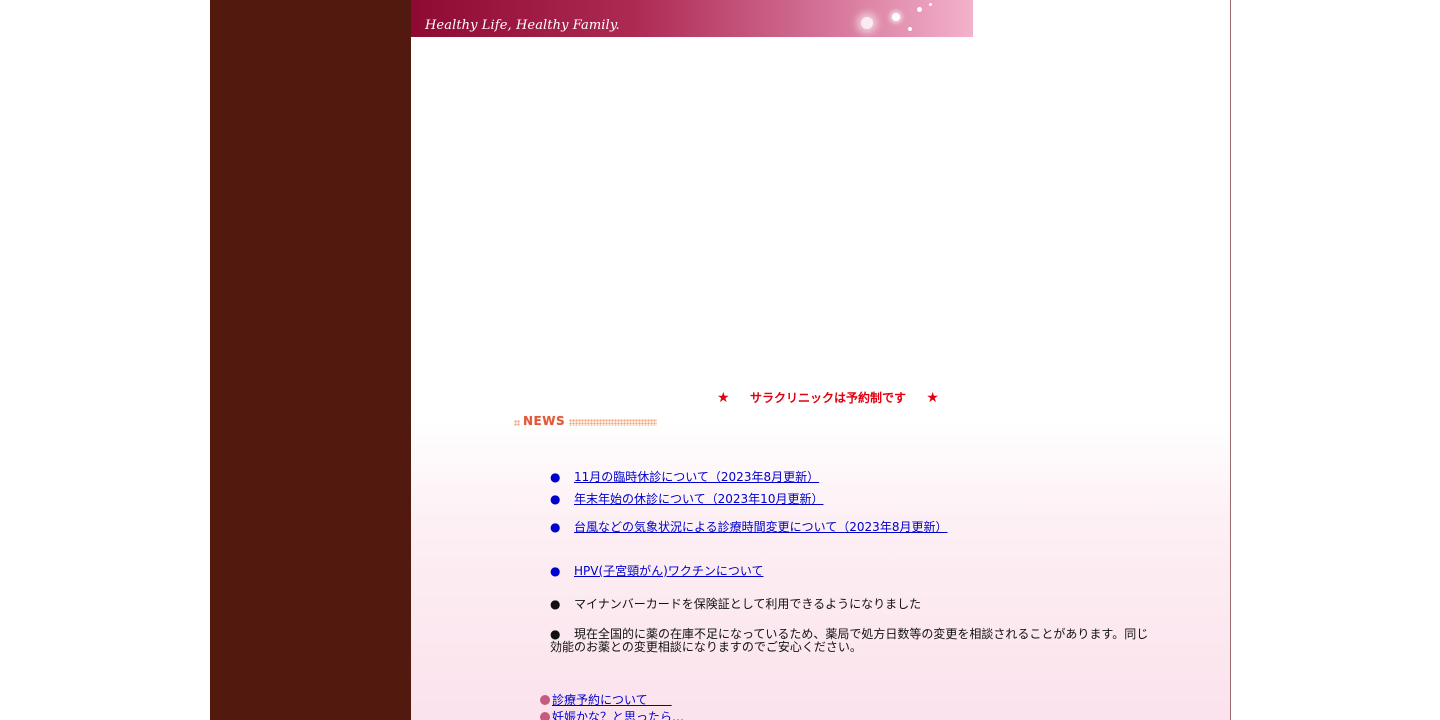 The image size is (1440, 720). I want to click on news-heading: NEWS, so click(589, 422).